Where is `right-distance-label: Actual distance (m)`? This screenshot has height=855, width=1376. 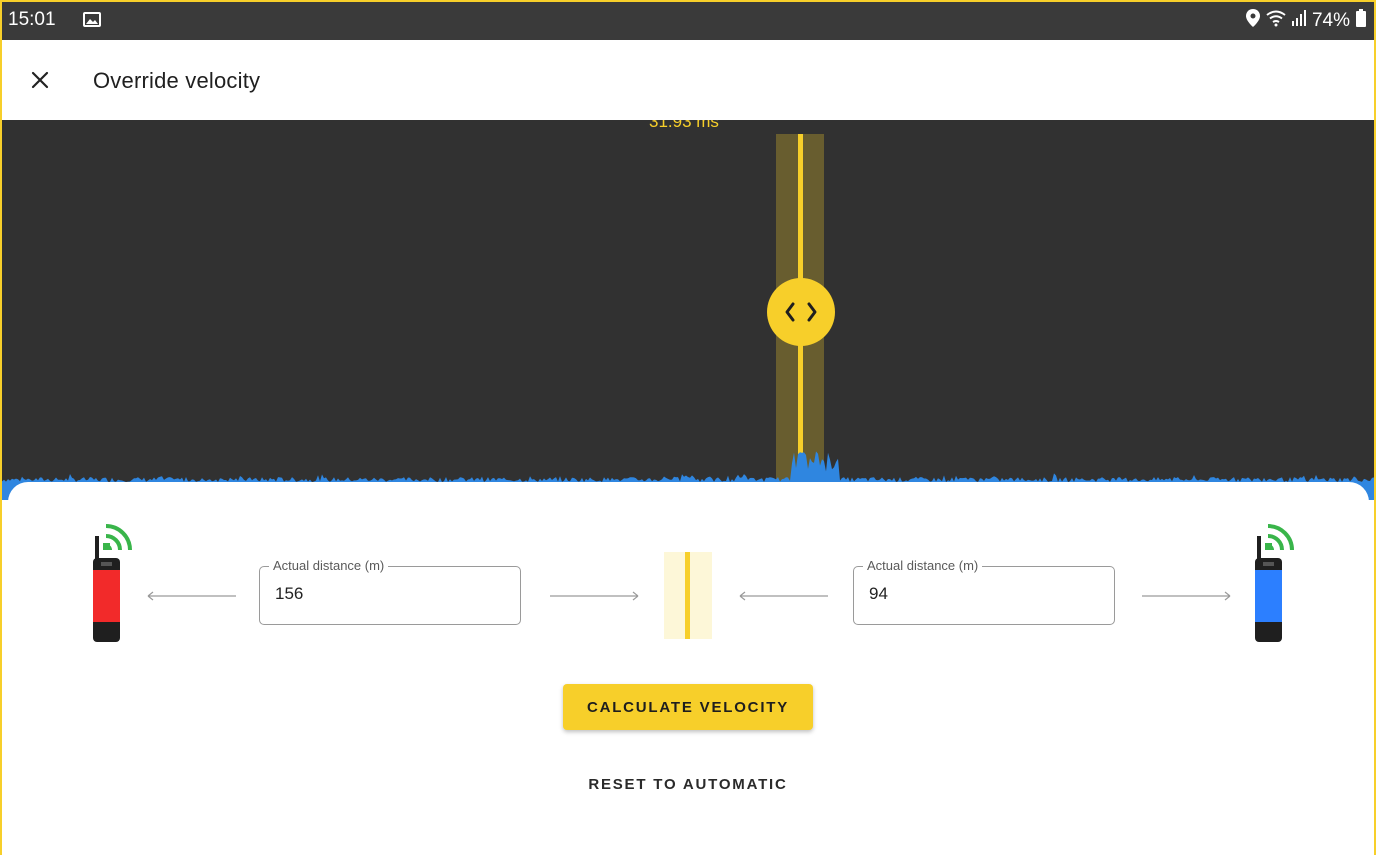 right-distance-label: Actual distance (m) is located at coordinates (923, 565).